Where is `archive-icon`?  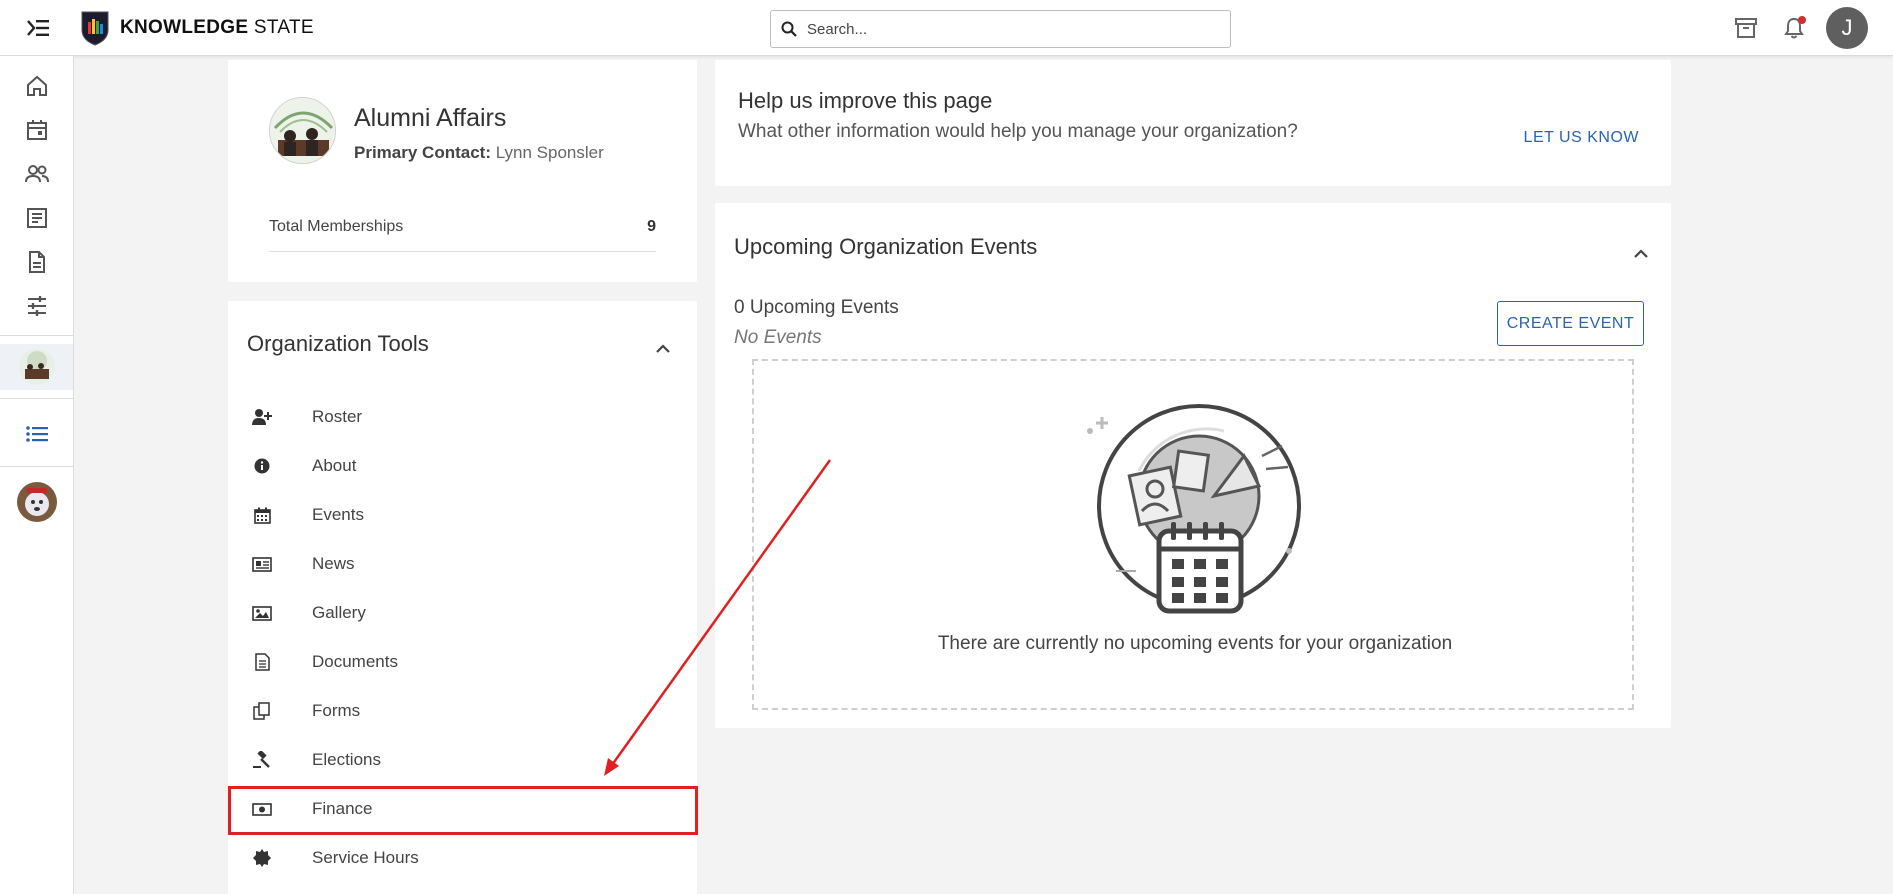
archive-icon is located at coordinates (1746, 28).